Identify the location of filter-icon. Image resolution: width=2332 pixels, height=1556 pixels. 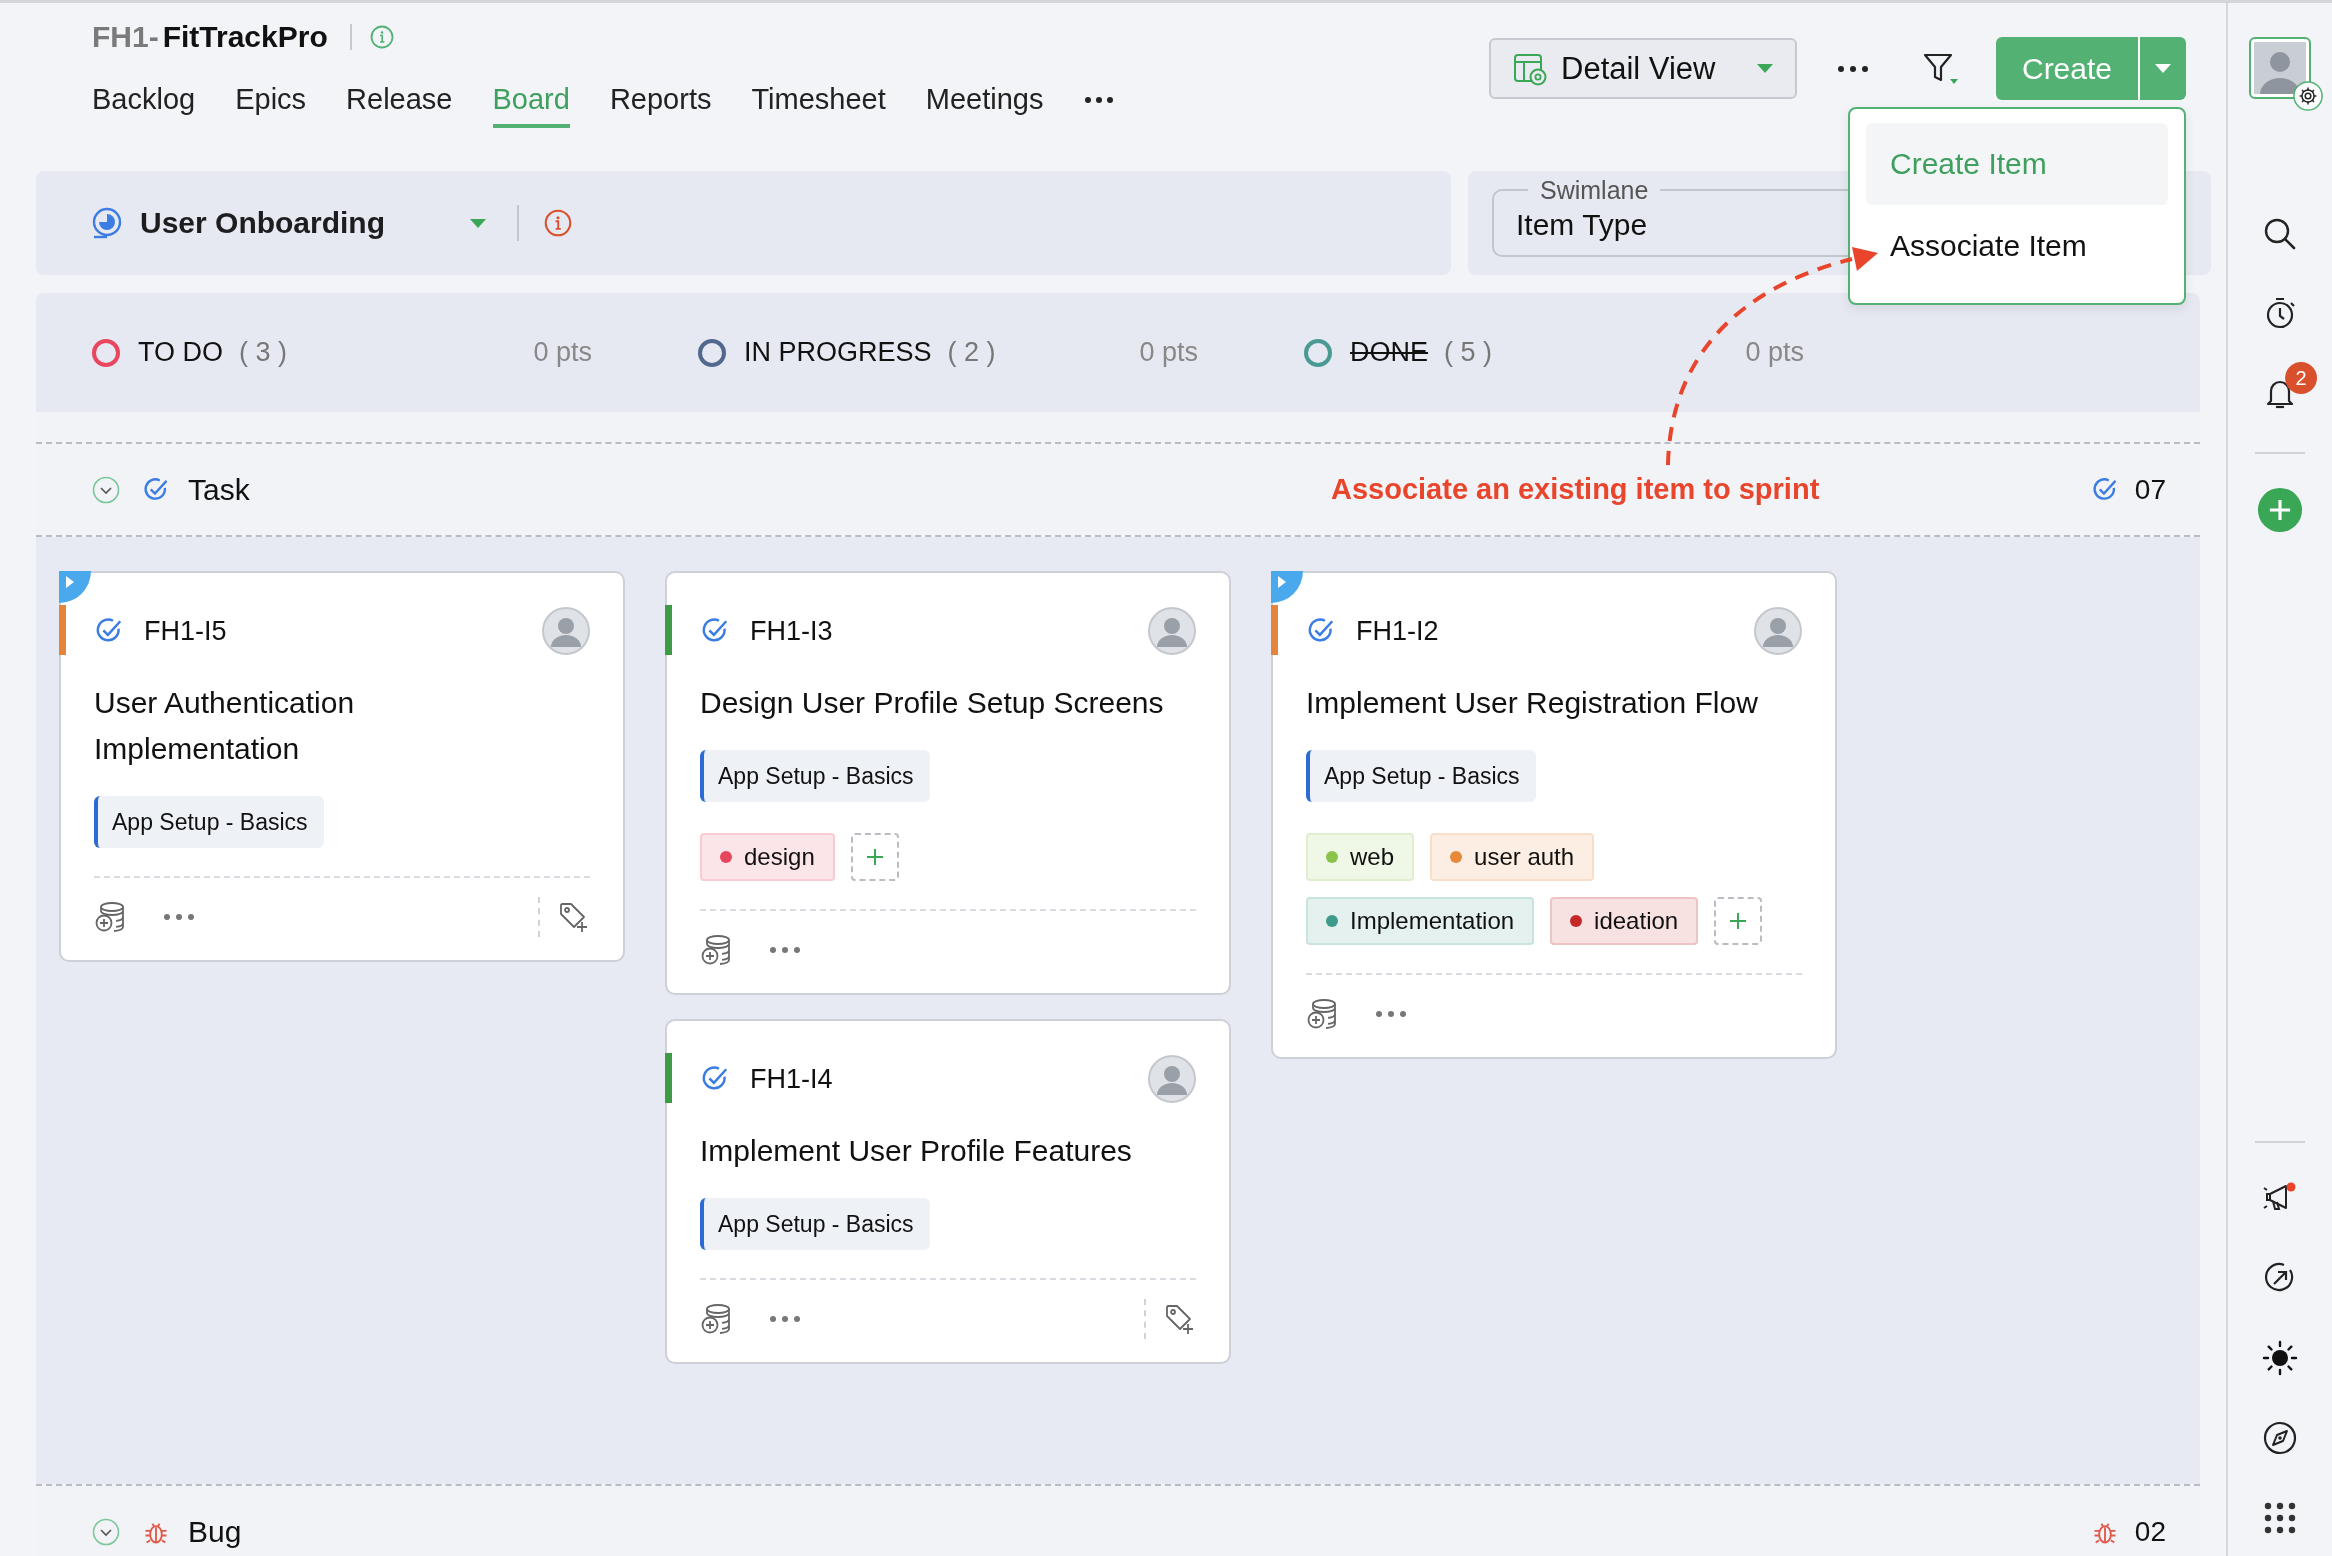
(1941, 68).